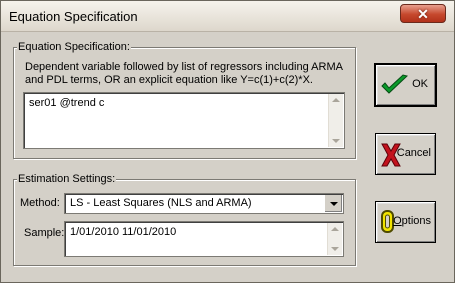 This screenshot has width=455, height=283. I want to click on ok-button: OK, so click(405, 85).